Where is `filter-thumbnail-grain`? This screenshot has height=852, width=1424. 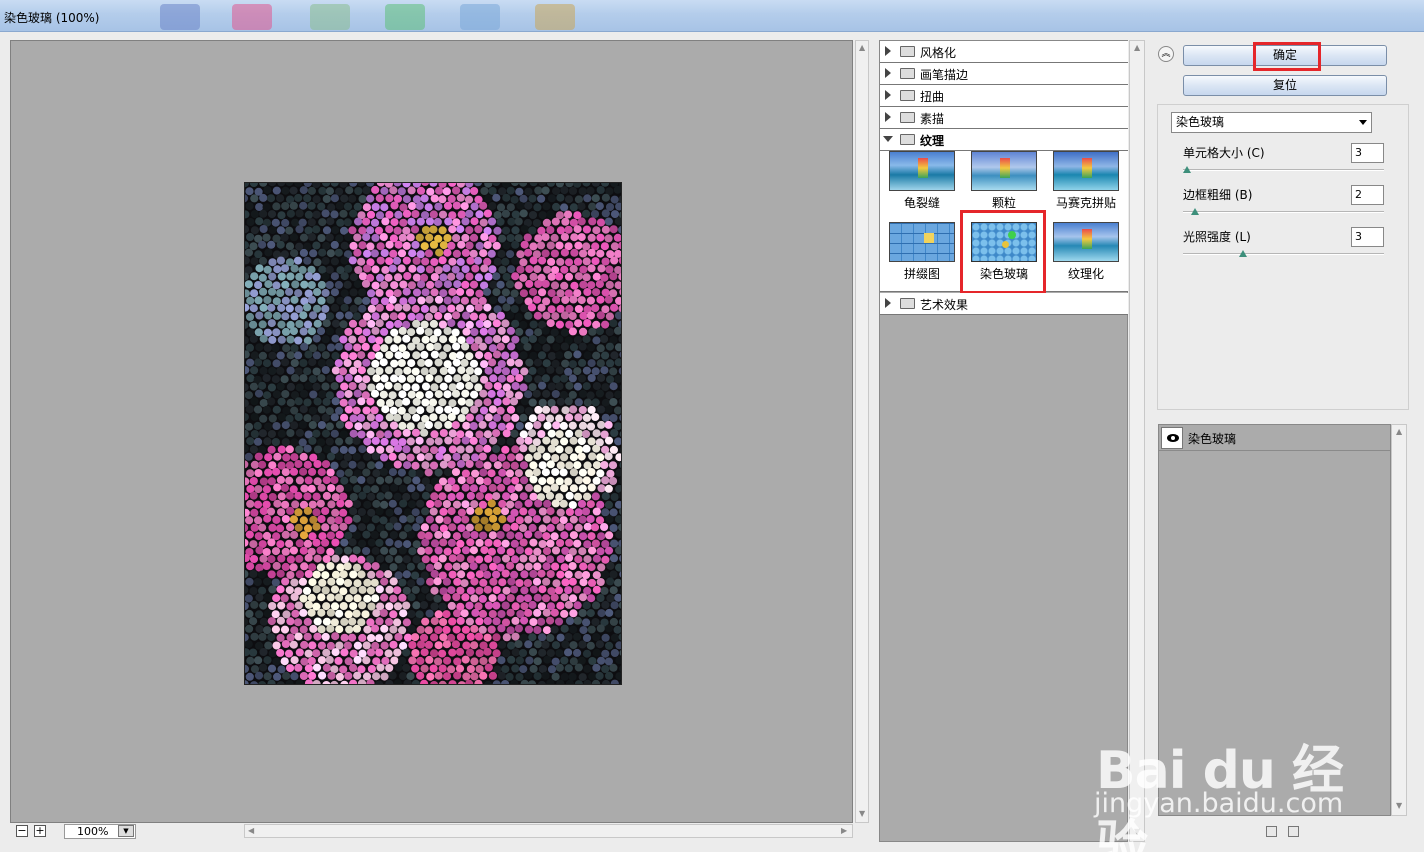
filter-thumbnail-grain is located at coordinates (1004, 171).